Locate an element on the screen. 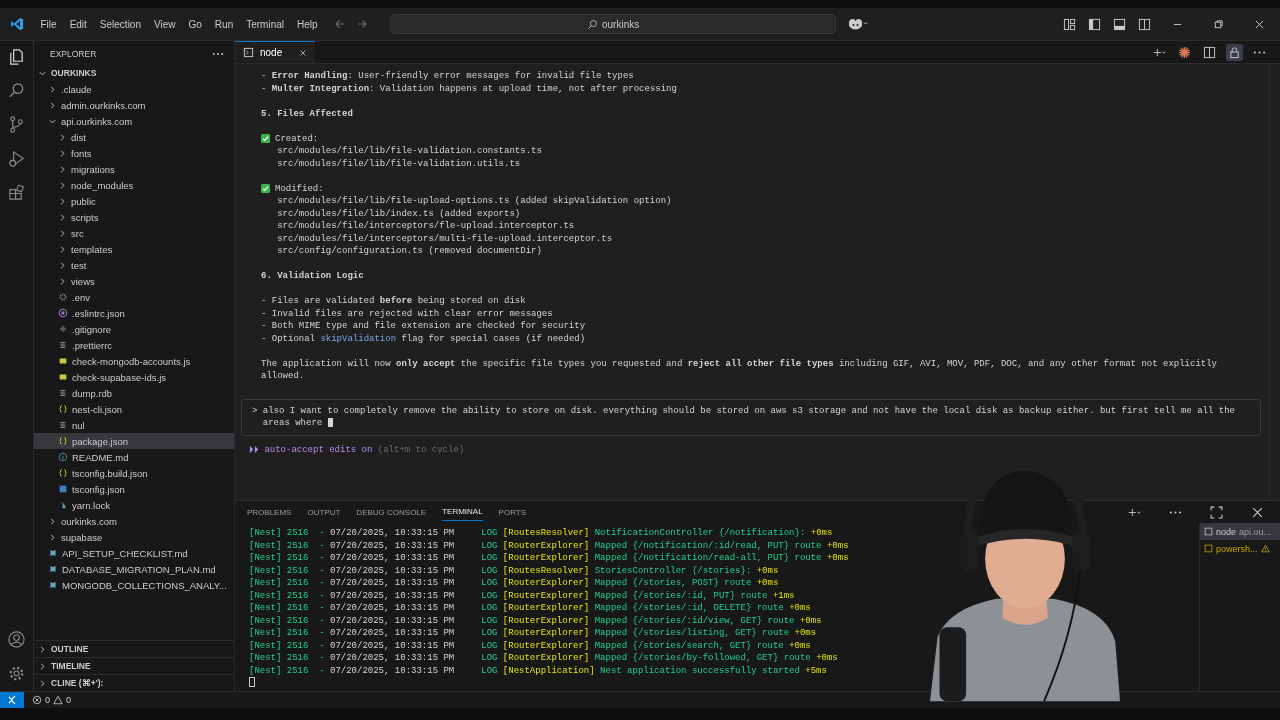  terminal-line: [Nest] 2516 - 07/20/2025, 10:33:15 PM LOG [RoutesResolver] NotificationController {/notification}: +0ms is located at coordinates (541, 533).